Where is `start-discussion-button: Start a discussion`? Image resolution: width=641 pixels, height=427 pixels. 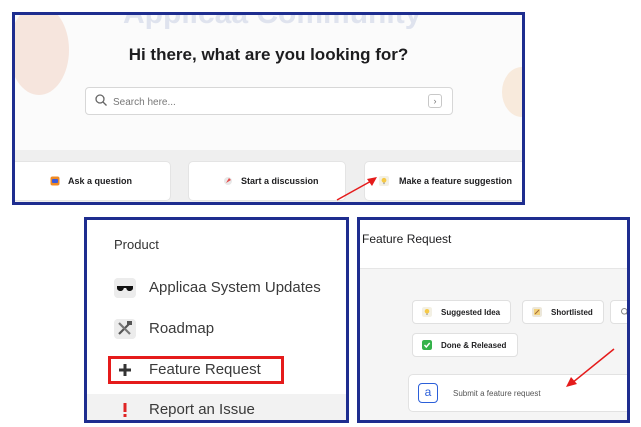 start-discussion-button: Start a discussion is located at coordinates (267, 181).